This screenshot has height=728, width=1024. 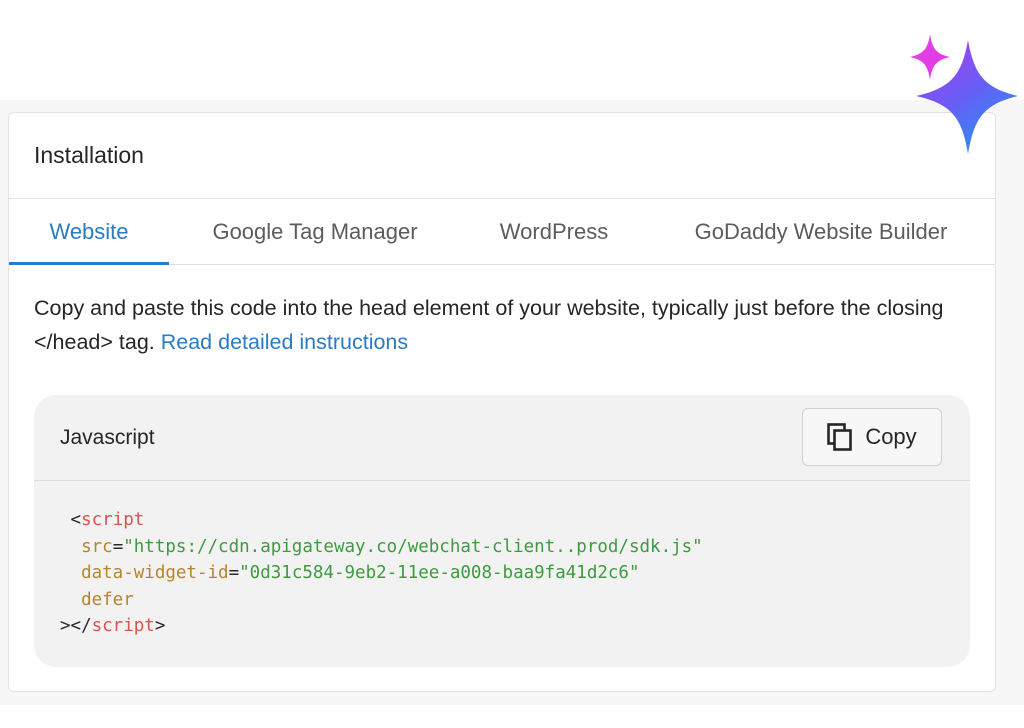 What do you see at coordinates (107, 599) in the screenshot?
I see `code-attr-name: defer` at bounding box center [107, 599].